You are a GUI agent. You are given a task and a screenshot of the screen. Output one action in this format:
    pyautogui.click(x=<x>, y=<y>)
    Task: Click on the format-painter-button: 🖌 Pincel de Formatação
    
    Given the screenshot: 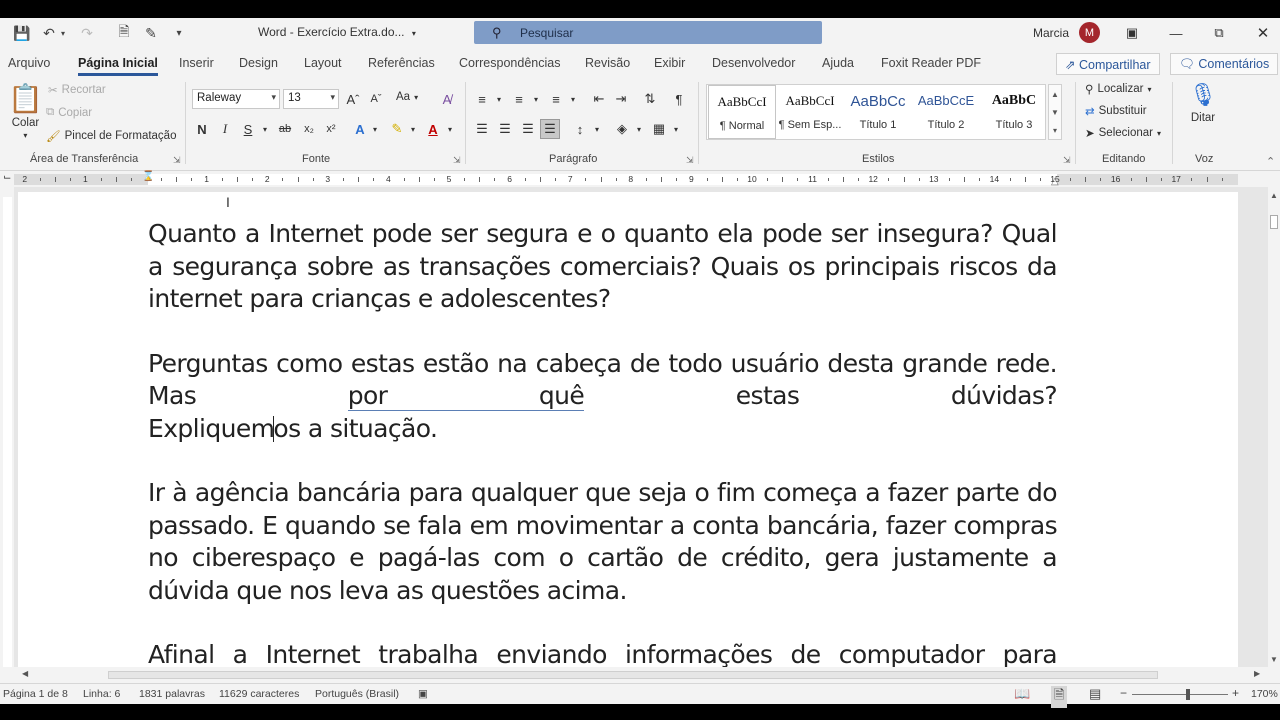 What is the action you would take?
    pyautogui.click(x=111, y=136)
    